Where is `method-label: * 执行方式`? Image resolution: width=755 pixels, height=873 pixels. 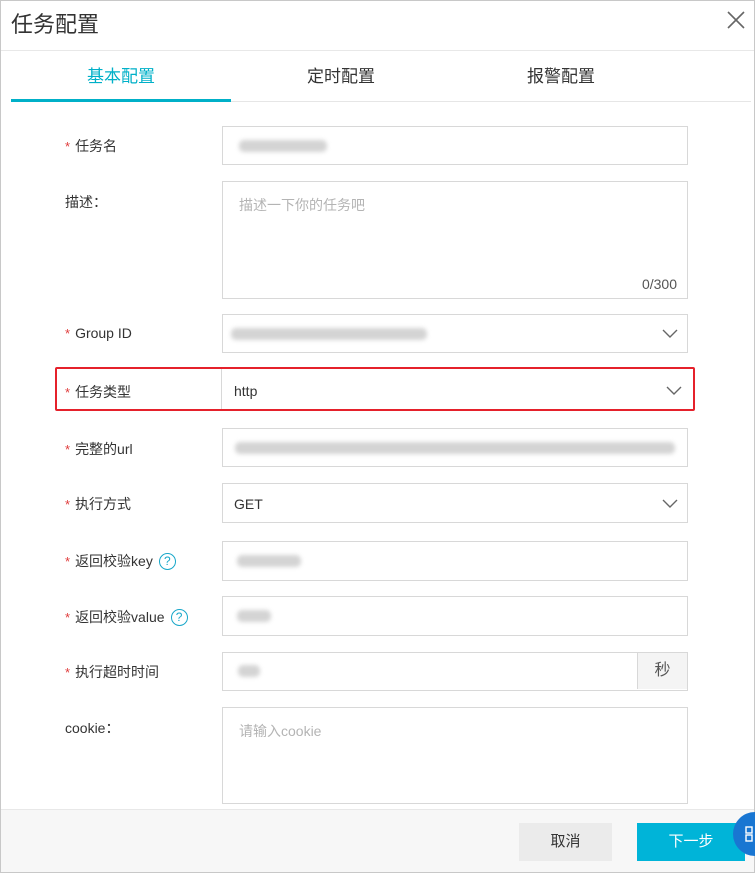
method-label: * 执行方式 is located at coordinates (98, 504).